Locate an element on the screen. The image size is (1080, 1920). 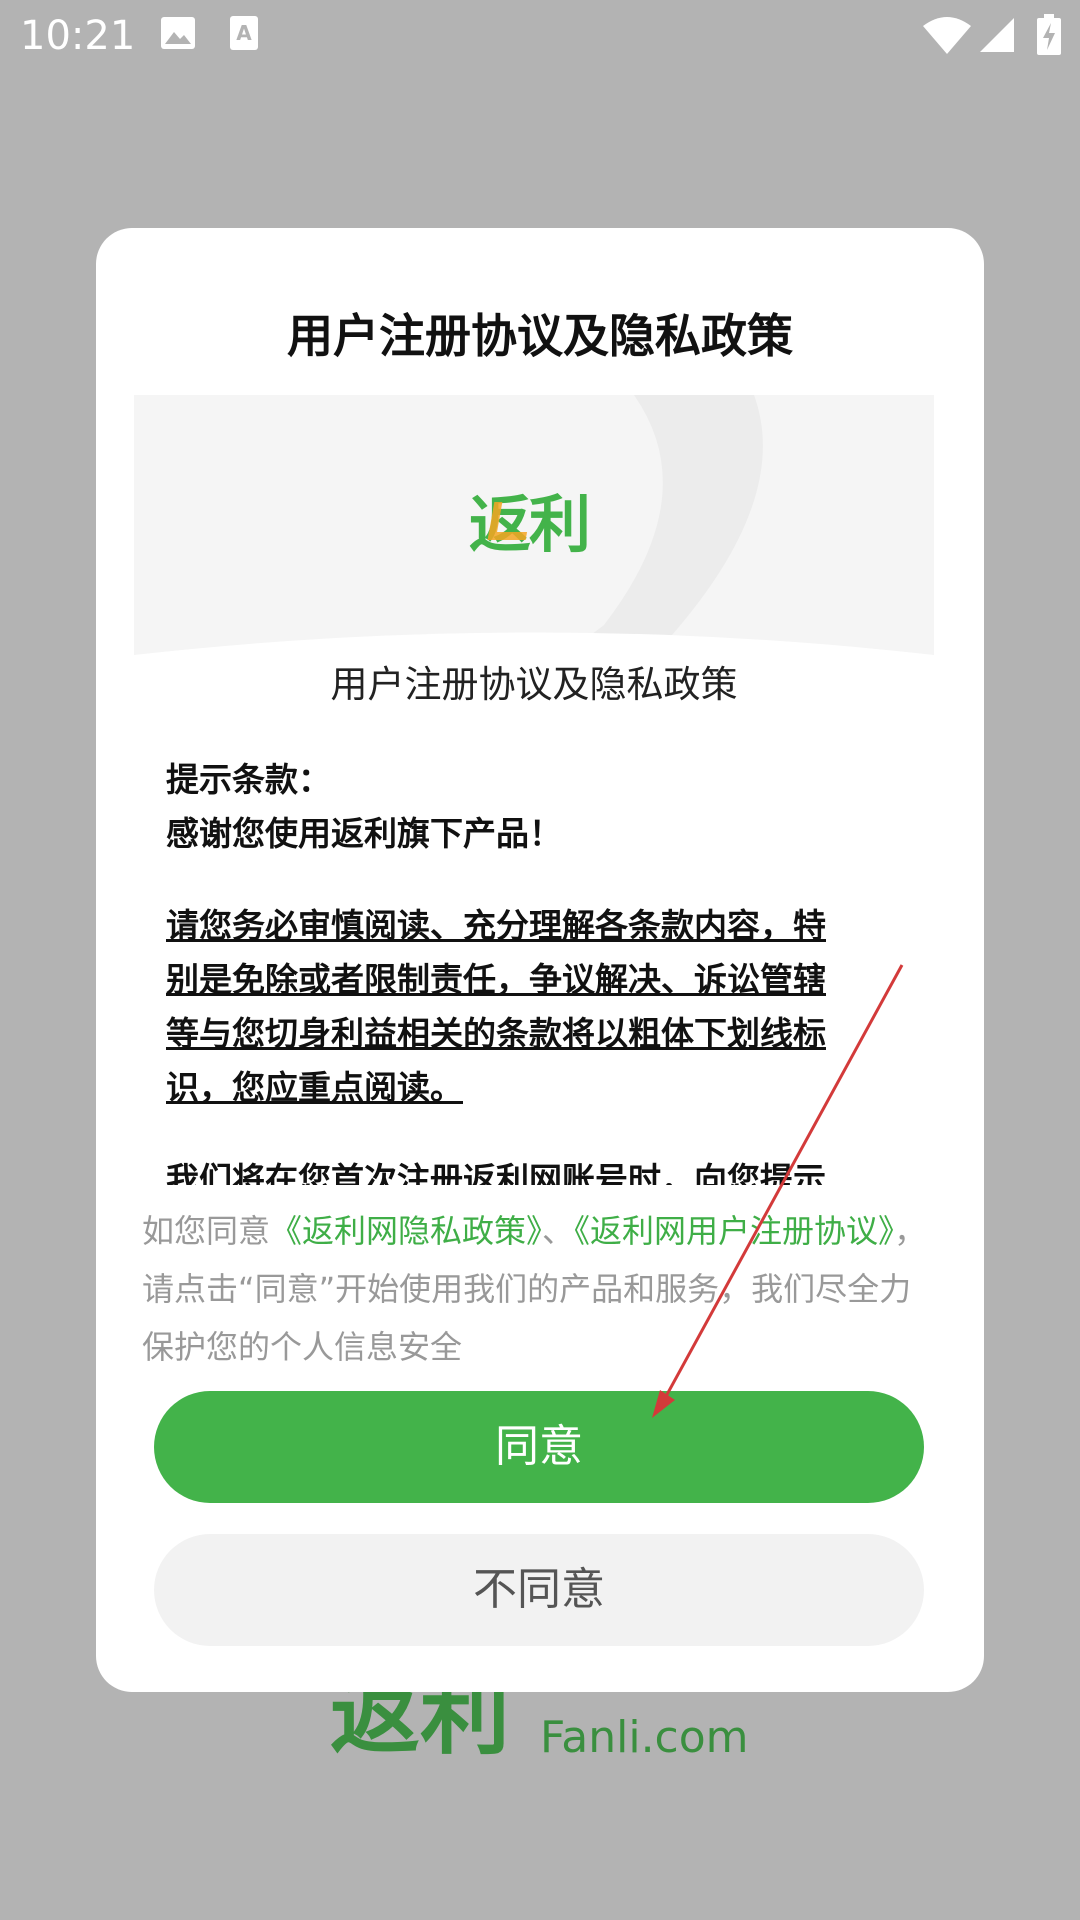
paragraph-notice-line-2: 别是免除或者限制责任，争议解决、诉讼管辖 is located at coordinates (496, 979).